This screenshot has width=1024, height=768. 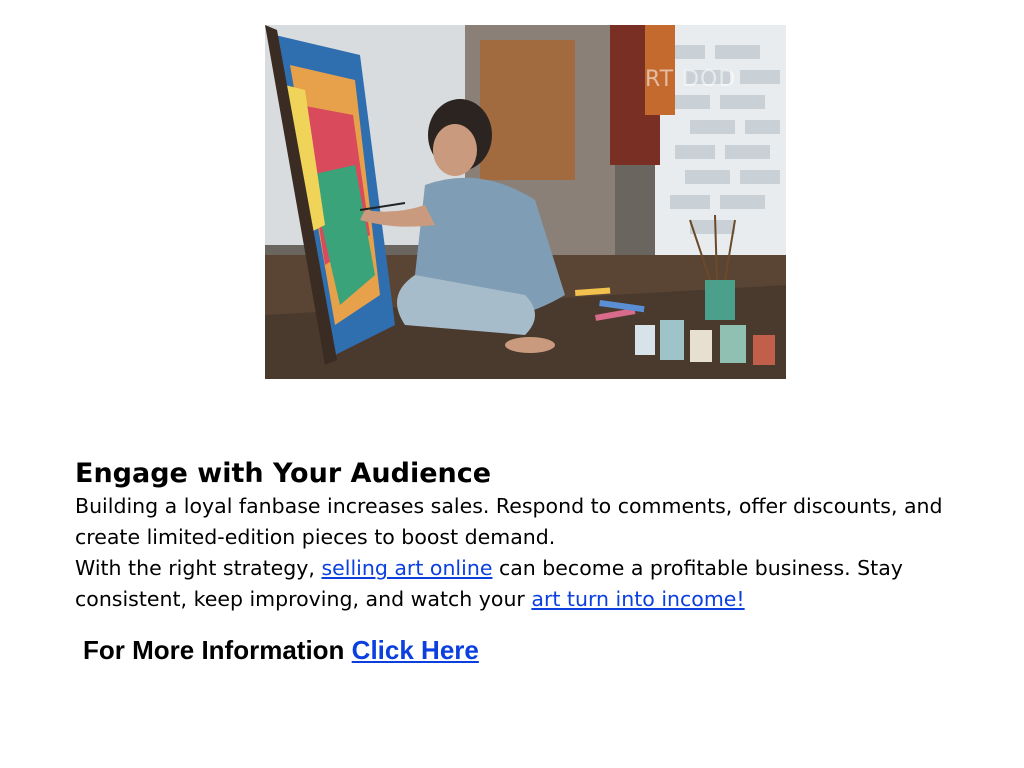 What do you see at coordinates (283, 473) in the screenshot?
I see `section-heading: Engage with Your Audience` at bounding box center [283, 473].